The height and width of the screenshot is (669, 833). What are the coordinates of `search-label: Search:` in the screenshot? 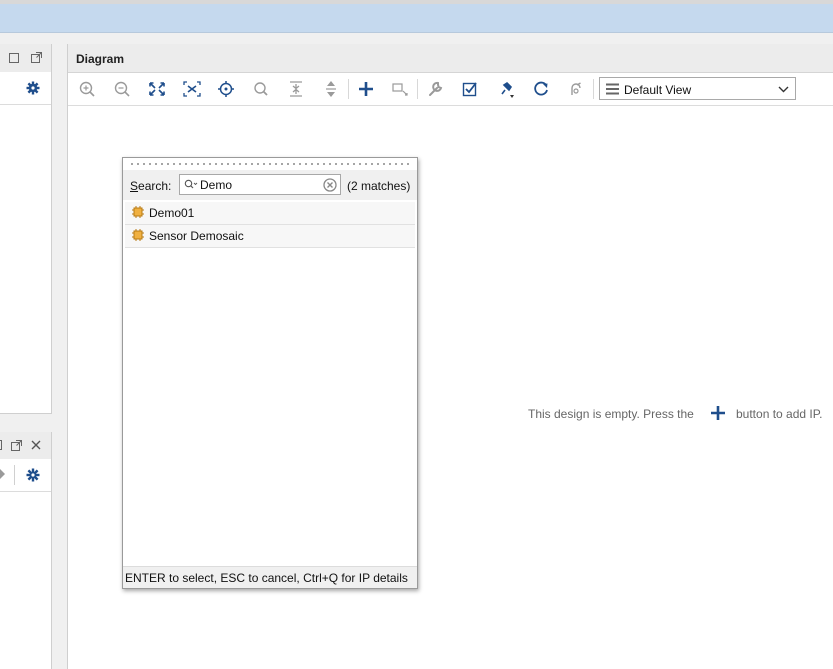 It's located at (151, 186).